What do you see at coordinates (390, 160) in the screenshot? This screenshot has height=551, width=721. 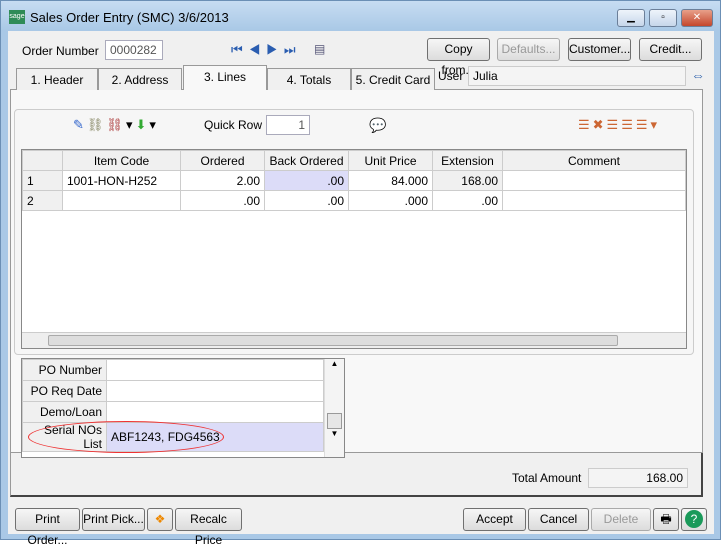 I see `col-unit-price: Unit Price` at bounding box center [390, 160].